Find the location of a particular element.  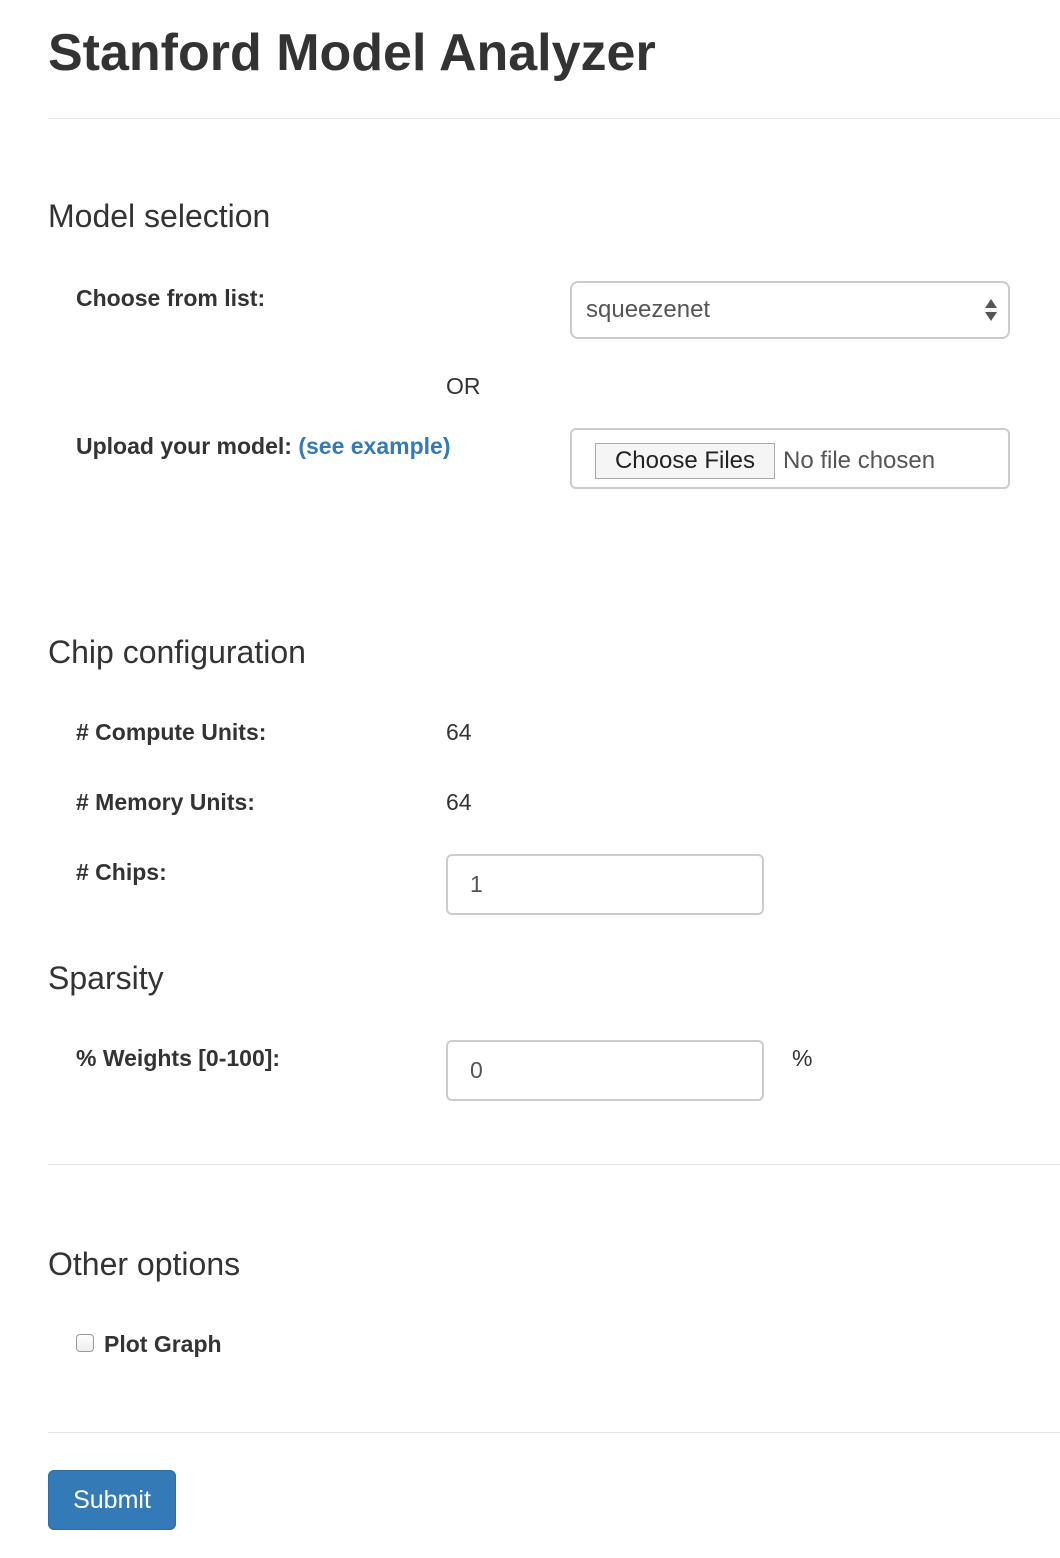

choose-from-list-label: Choose from list: is located at coordinates (171, 298).